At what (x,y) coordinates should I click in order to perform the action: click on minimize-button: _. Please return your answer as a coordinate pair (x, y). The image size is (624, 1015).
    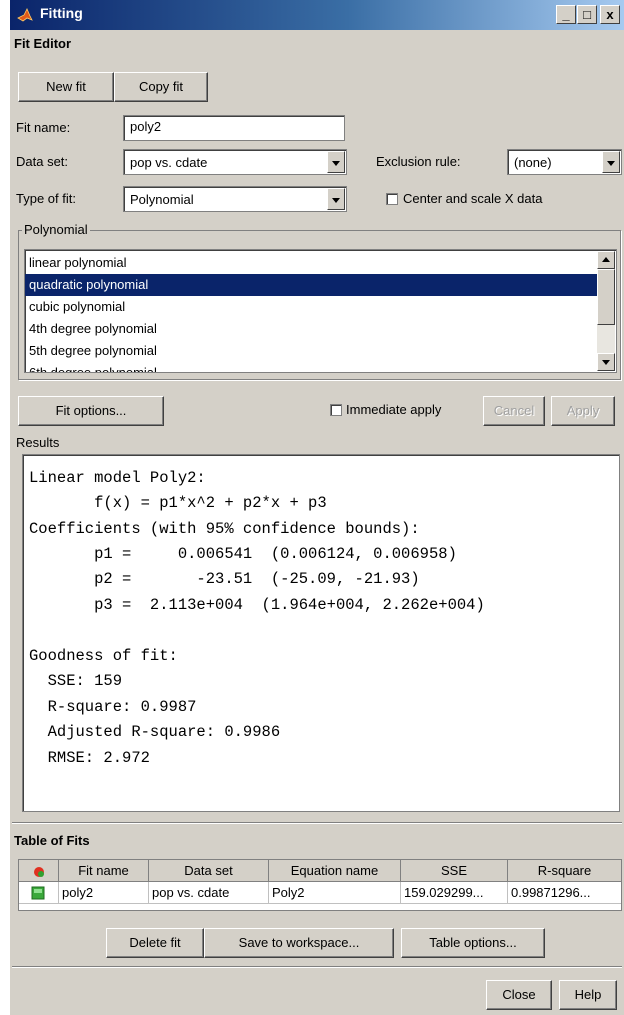
    Looking at the image, I should click on (566, 14).